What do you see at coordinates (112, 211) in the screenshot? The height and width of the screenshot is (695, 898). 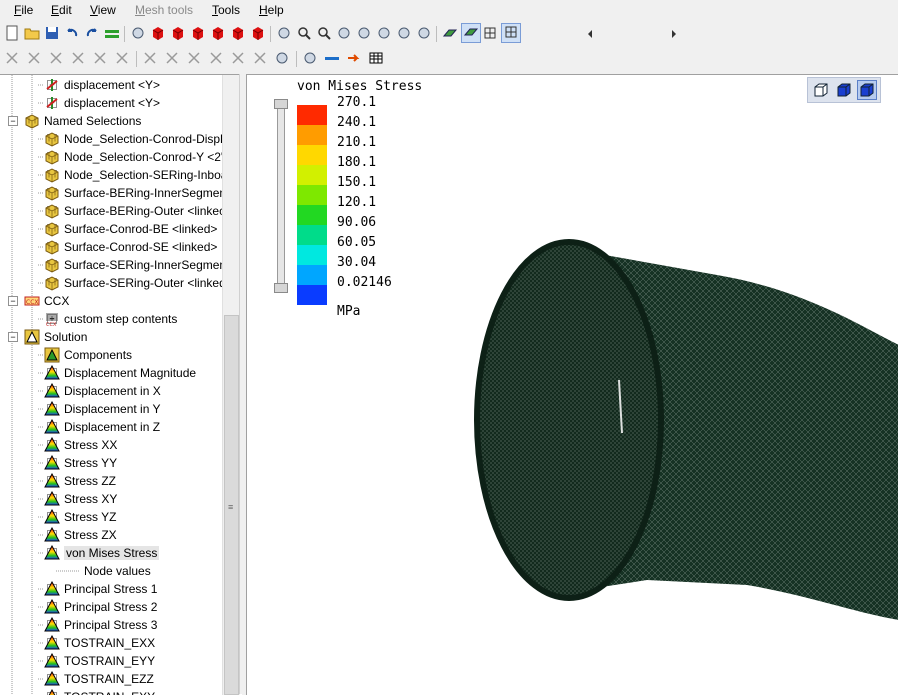 I see `tree-item: +Surface-BERing-Outer <linkec` at bounding box center [112, 211].